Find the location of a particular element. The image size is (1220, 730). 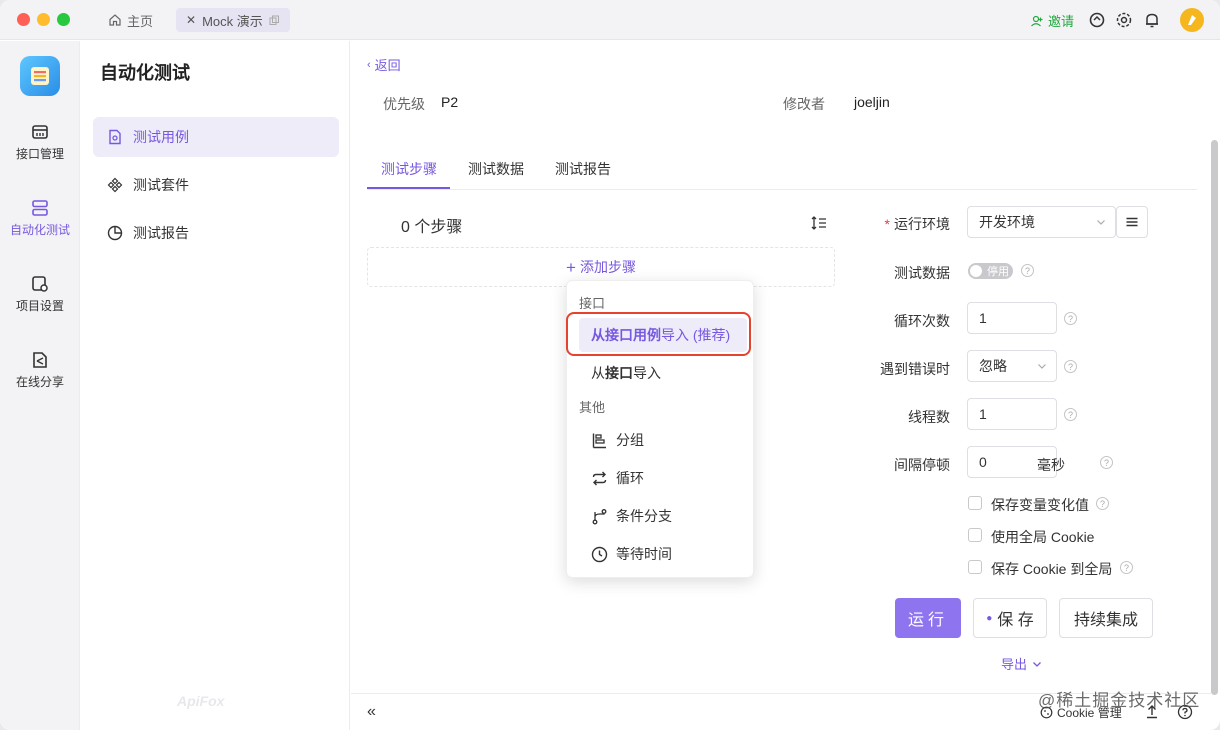

invite-button: 邀请 is located at coordinates (1052, 20).